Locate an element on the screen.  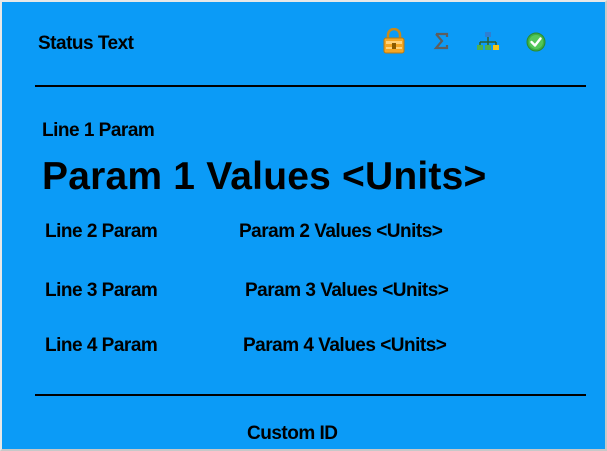
line4-param-value: Param 4 Values <Units> is located at coordinates (345, 345).